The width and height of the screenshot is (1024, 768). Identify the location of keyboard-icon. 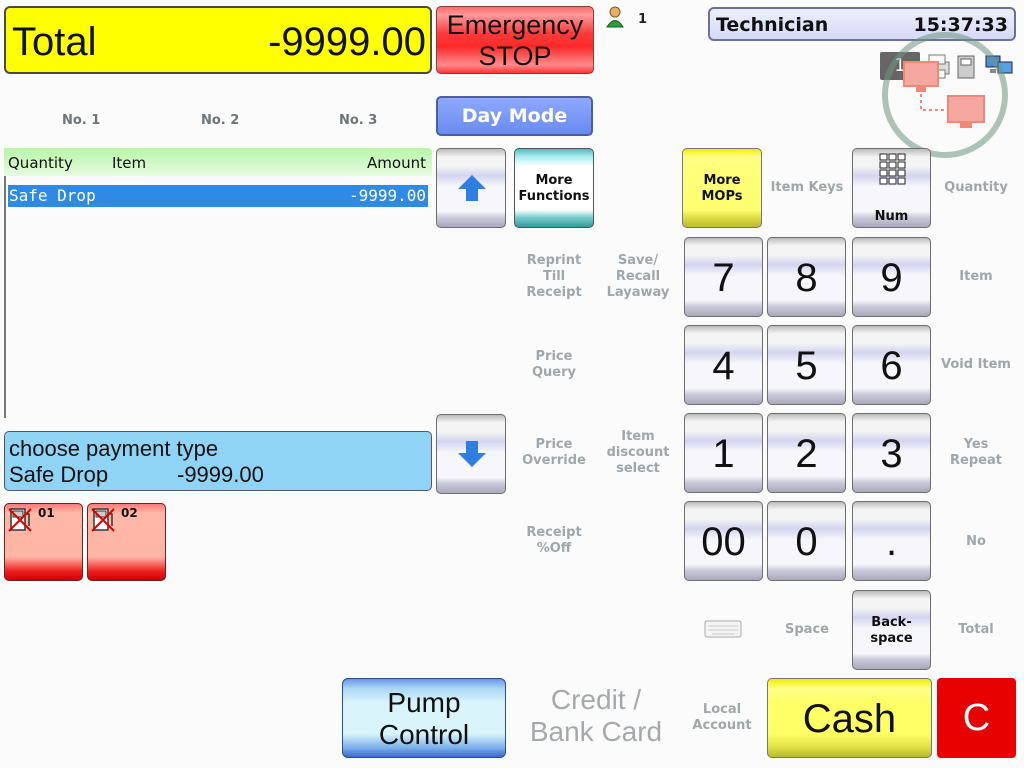
(723, 629).